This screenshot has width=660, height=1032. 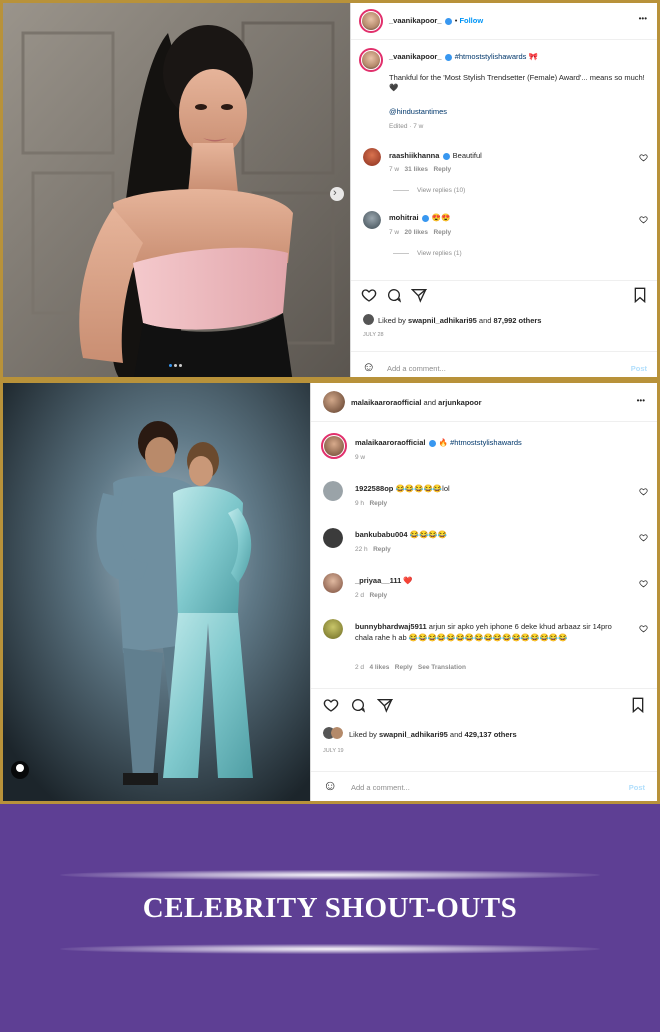 What do you see at coordinates (360, 457) in the screenshot?
I see `caption-meta: 9 w` at bounding box center [360, 457].